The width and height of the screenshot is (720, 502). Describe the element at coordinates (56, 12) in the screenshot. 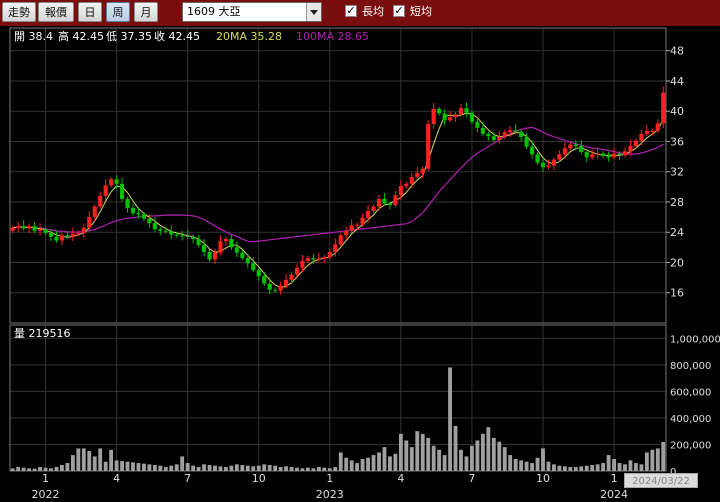

I see `quote-tab-button: 報價` at that location.